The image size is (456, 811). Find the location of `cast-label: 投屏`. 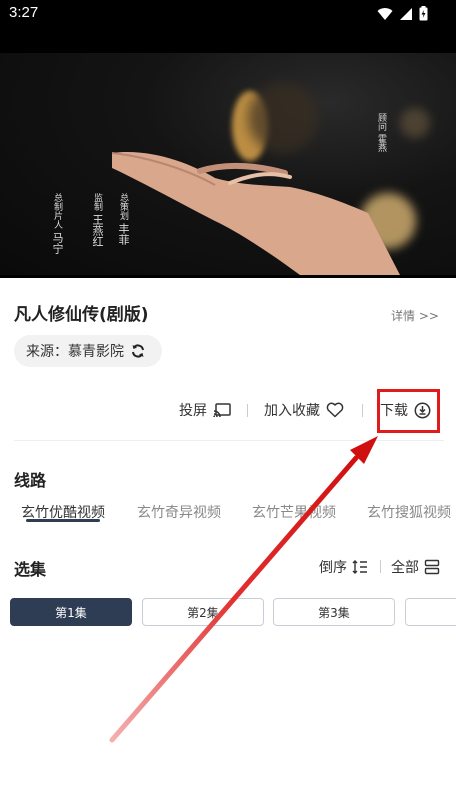

cast-label: 投屏 is located at coordinates (193, 411).